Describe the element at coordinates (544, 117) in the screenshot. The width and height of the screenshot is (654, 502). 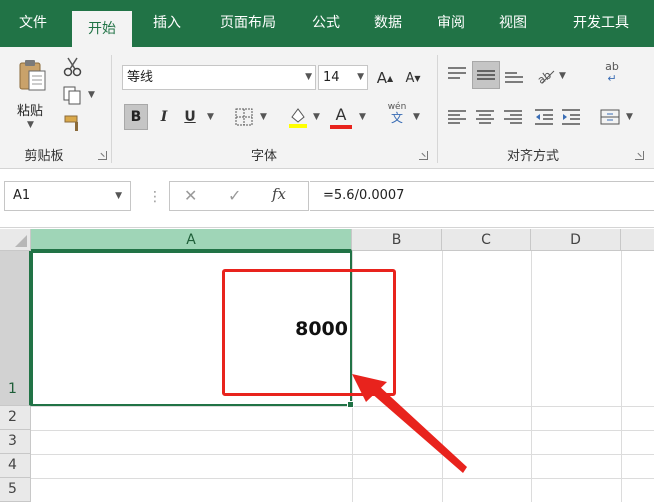
I see `decrease-indent-icon` at that location.